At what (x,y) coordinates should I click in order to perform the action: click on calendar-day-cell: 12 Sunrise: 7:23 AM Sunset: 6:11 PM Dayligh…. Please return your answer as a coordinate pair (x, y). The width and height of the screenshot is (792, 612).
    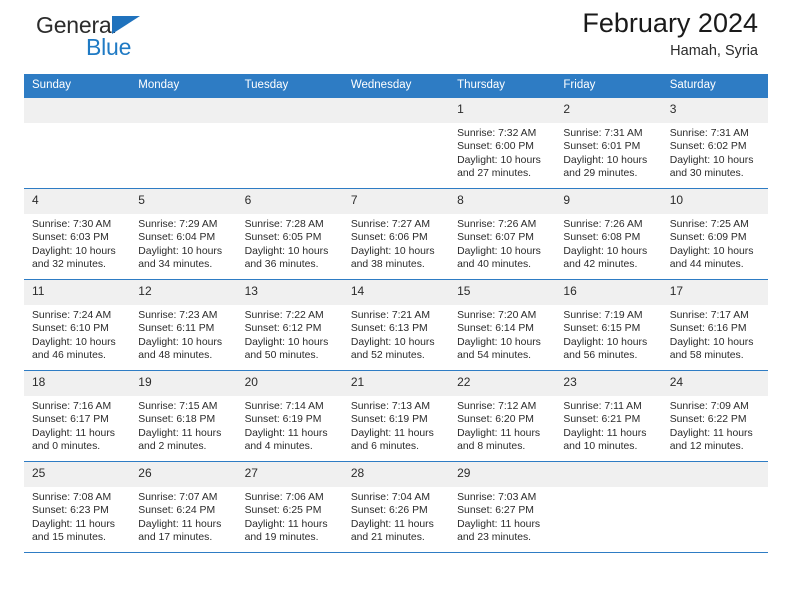
    Looking at the image, I should click on (183, 325).